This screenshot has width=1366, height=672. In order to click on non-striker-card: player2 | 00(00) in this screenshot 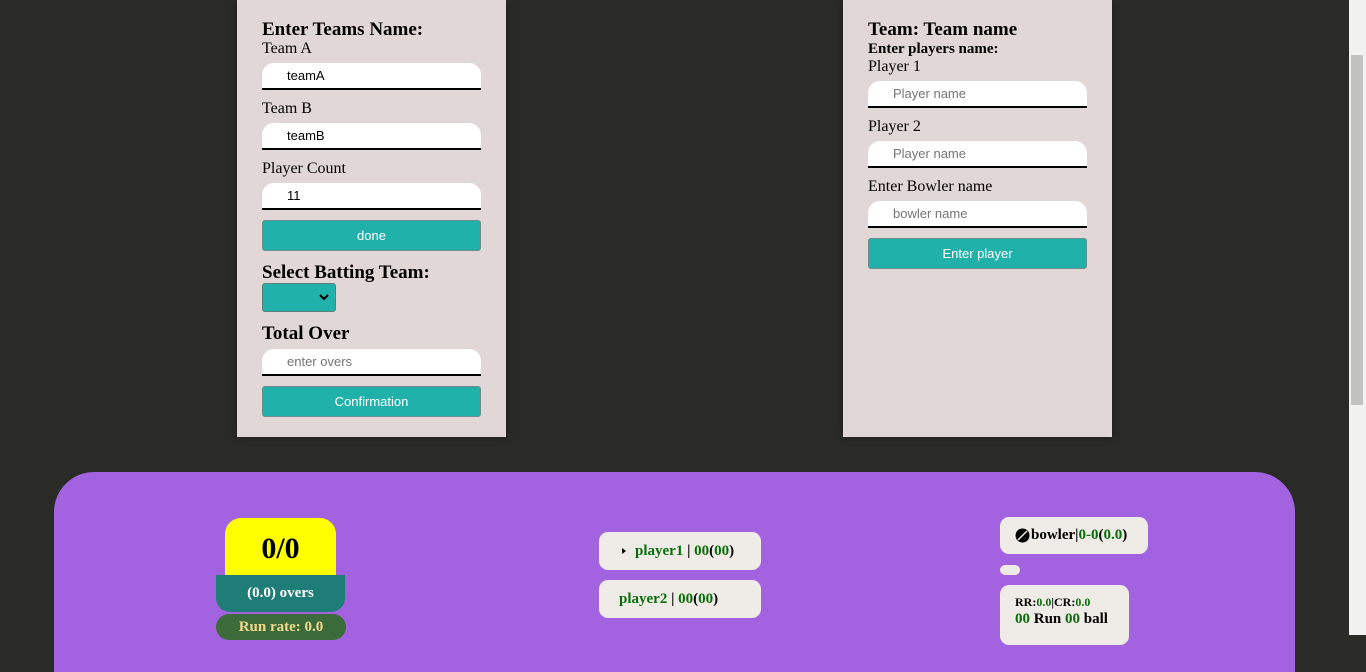, I will do `click(680, 599)`.